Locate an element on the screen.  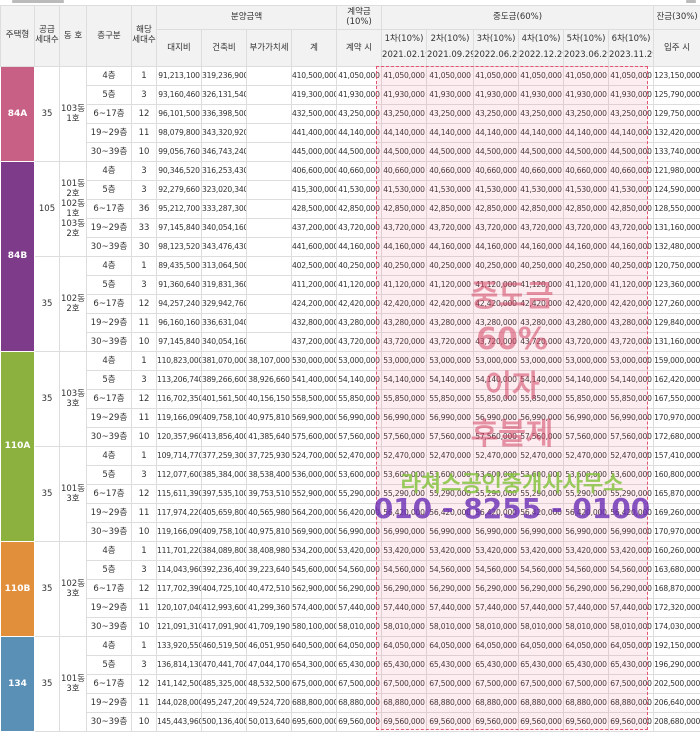
balance-cell: 160,800,000 is located at coordinates (676, 475).